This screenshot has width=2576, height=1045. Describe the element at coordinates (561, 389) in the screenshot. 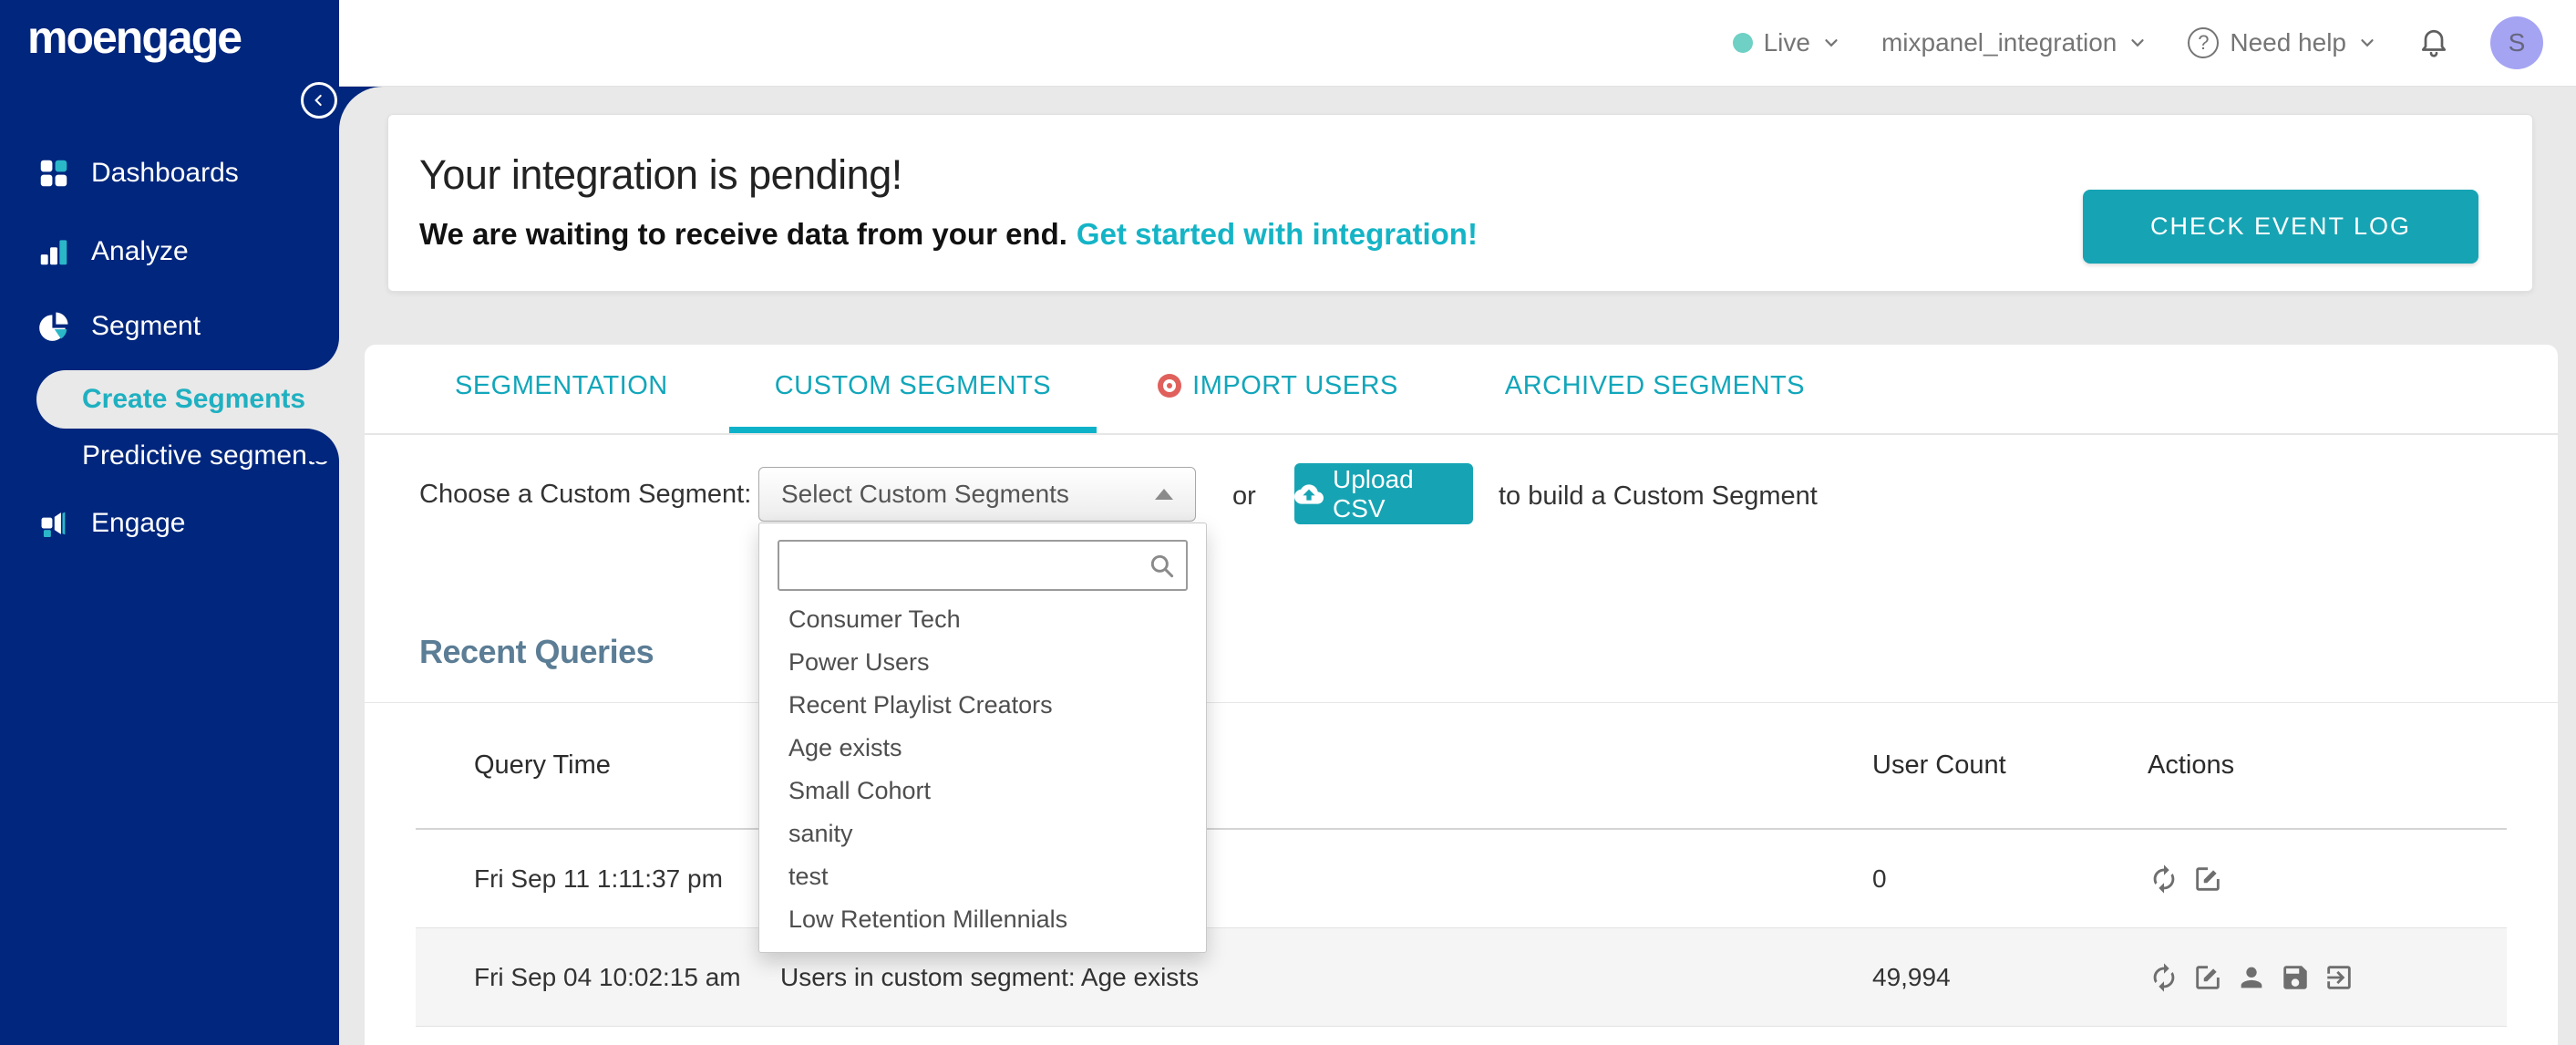

I see `tab-segmentation: SEGMENTATION` at that location.